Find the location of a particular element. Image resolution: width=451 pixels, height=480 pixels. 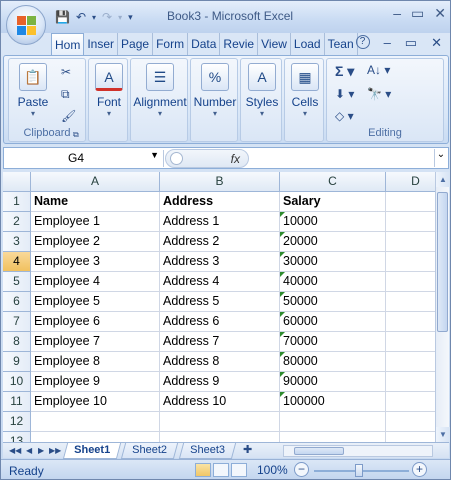

row-header: 13 is located at coordinates (17, 437).